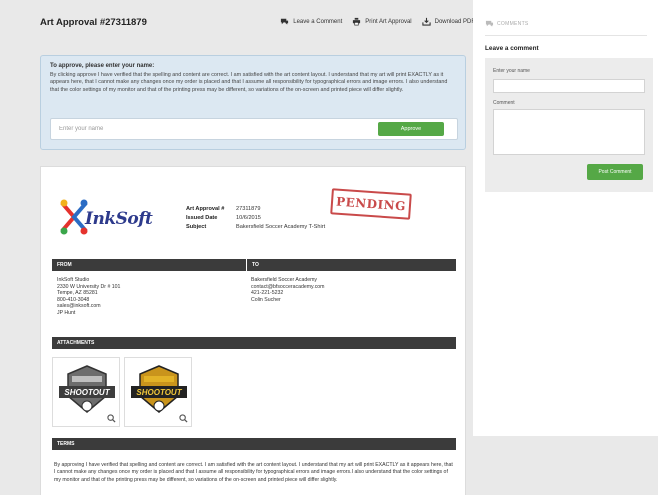  I want to click on inksoft-logo: InkSoft, so click(109, 218).